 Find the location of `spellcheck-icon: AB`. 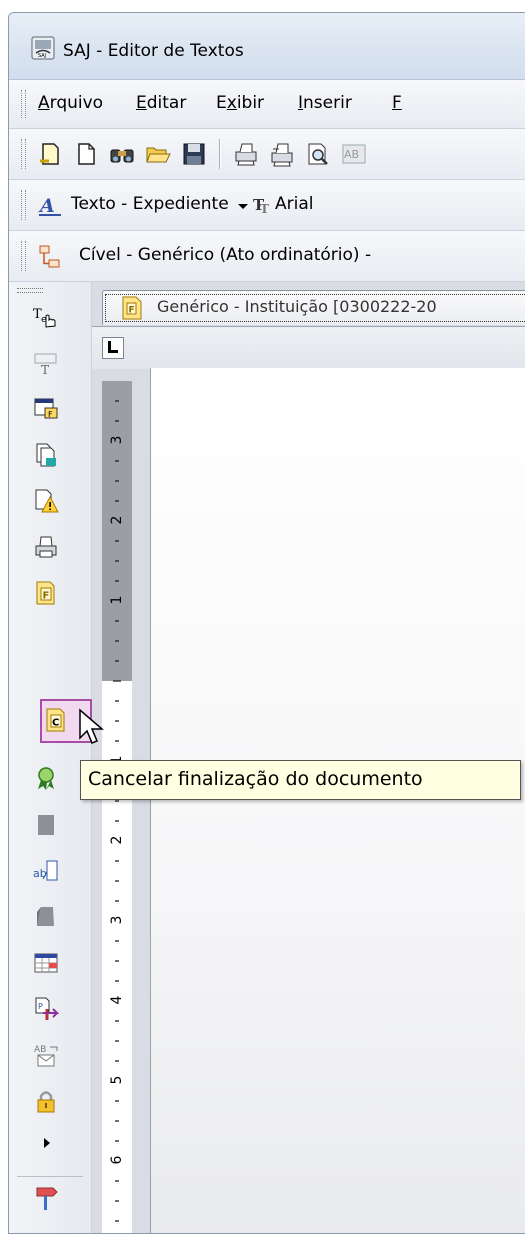

spellcheck-icon: AB is located at coordinates (354, 154).